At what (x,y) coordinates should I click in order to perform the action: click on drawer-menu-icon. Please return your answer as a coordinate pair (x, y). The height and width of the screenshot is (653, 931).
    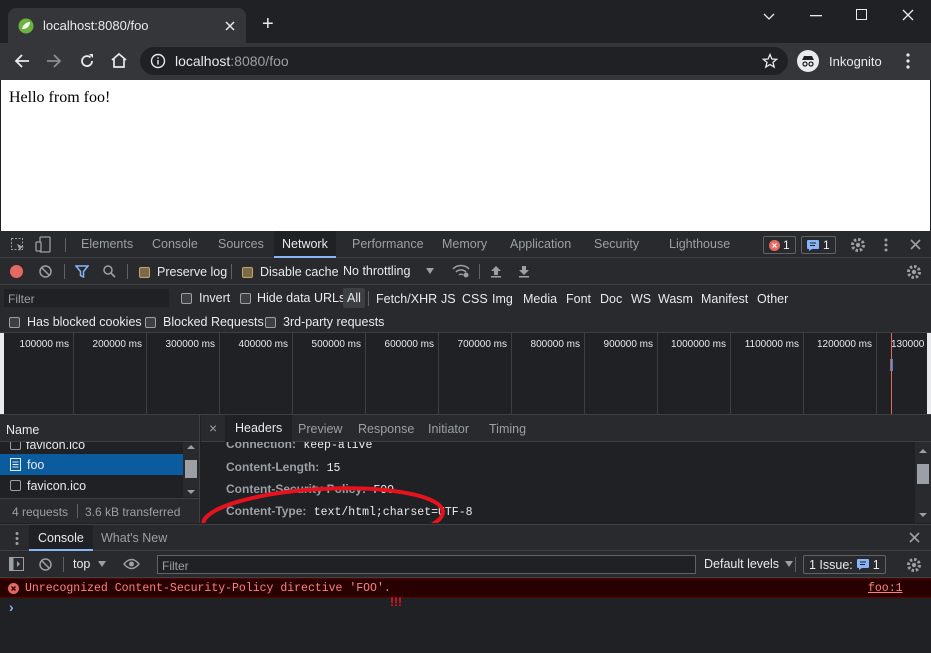
    Looking at the image, I should click on (17, 538).